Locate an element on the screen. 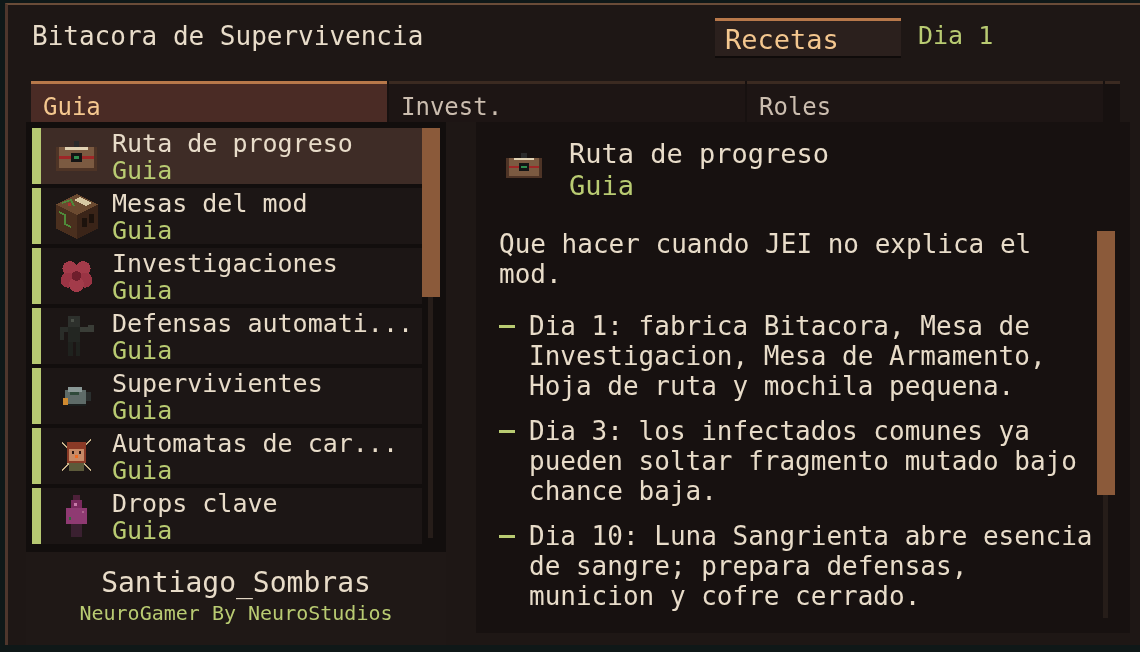 The image size is (1140, 652). bullet-text: Dia 3: los infectados comunes ya pueden soltar fragmento mutado bajo chance baja. is located at coordinates (803, 461).